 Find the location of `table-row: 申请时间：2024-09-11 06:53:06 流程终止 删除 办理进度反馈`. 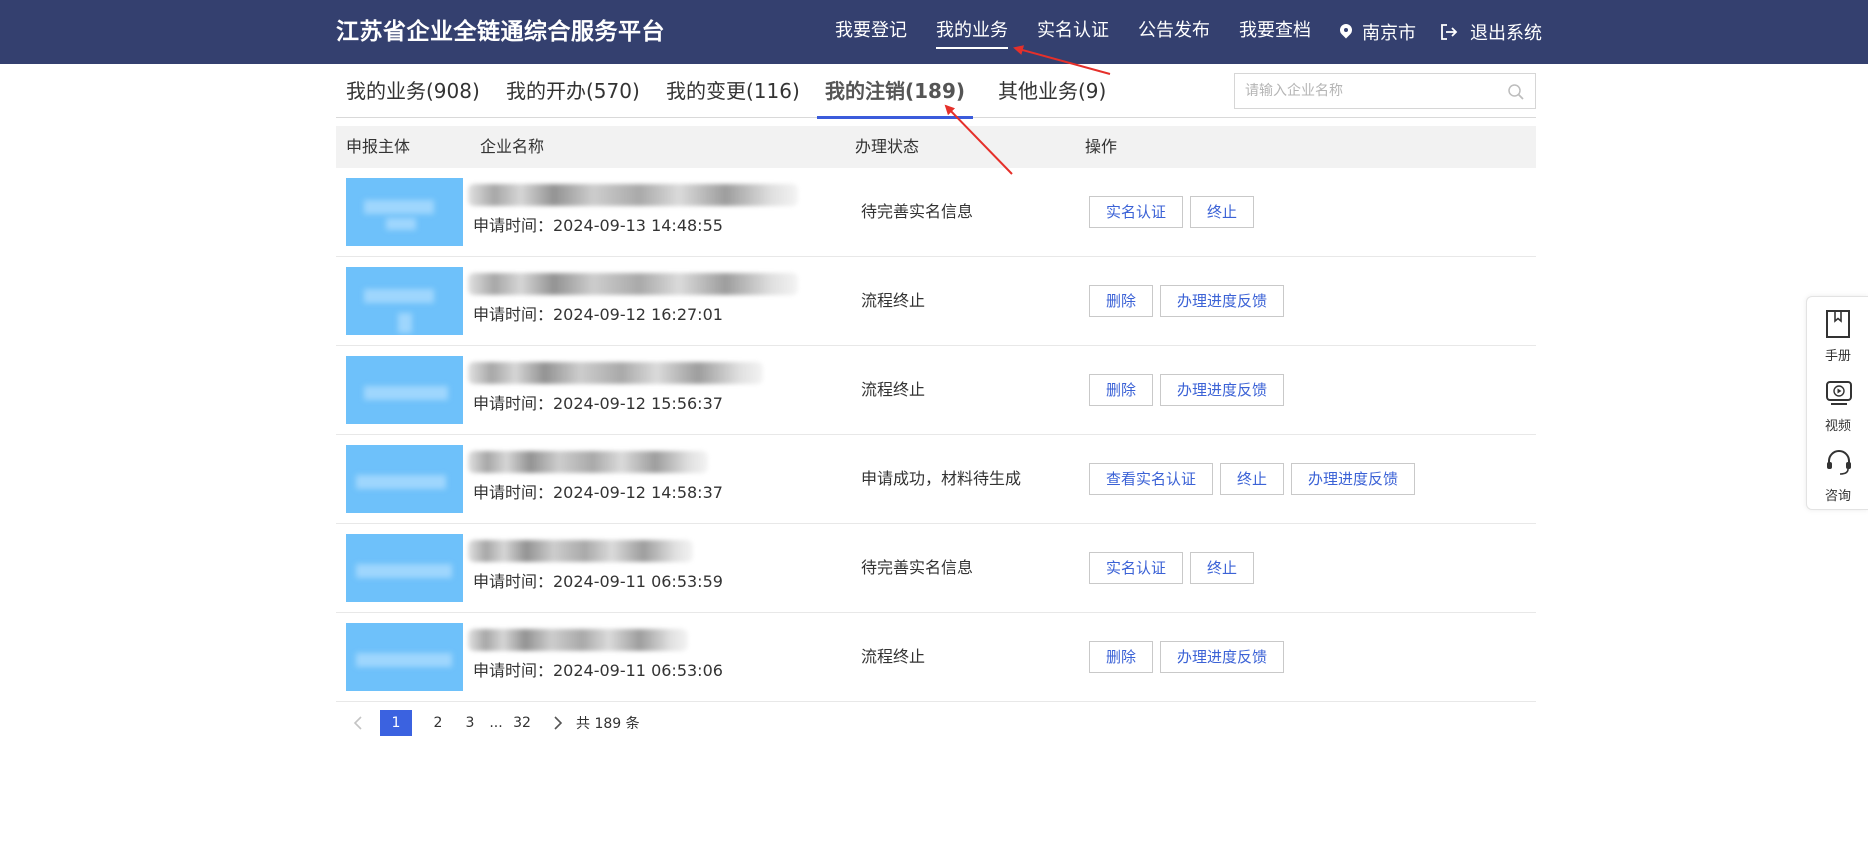

table-row: 申请时间：2024-09-11 06:53:06 流程终止 删除 办理进度反馈 is located at coordinates (936, 657).